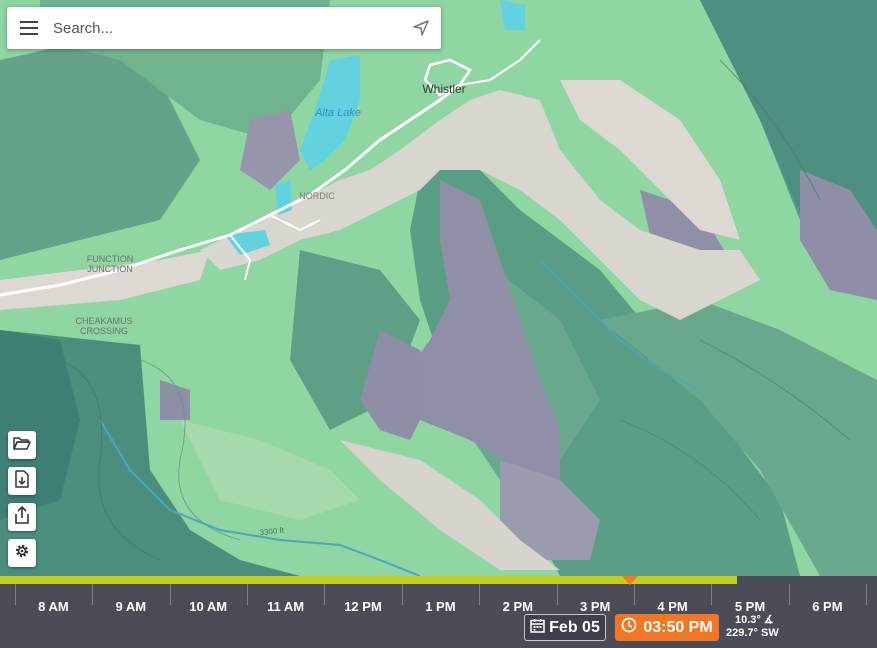 Image resolution: width=877 pixels, height=648 pixels. I want to click on map-label-function-junction-line1: FUNCTION, so click(110, 259).